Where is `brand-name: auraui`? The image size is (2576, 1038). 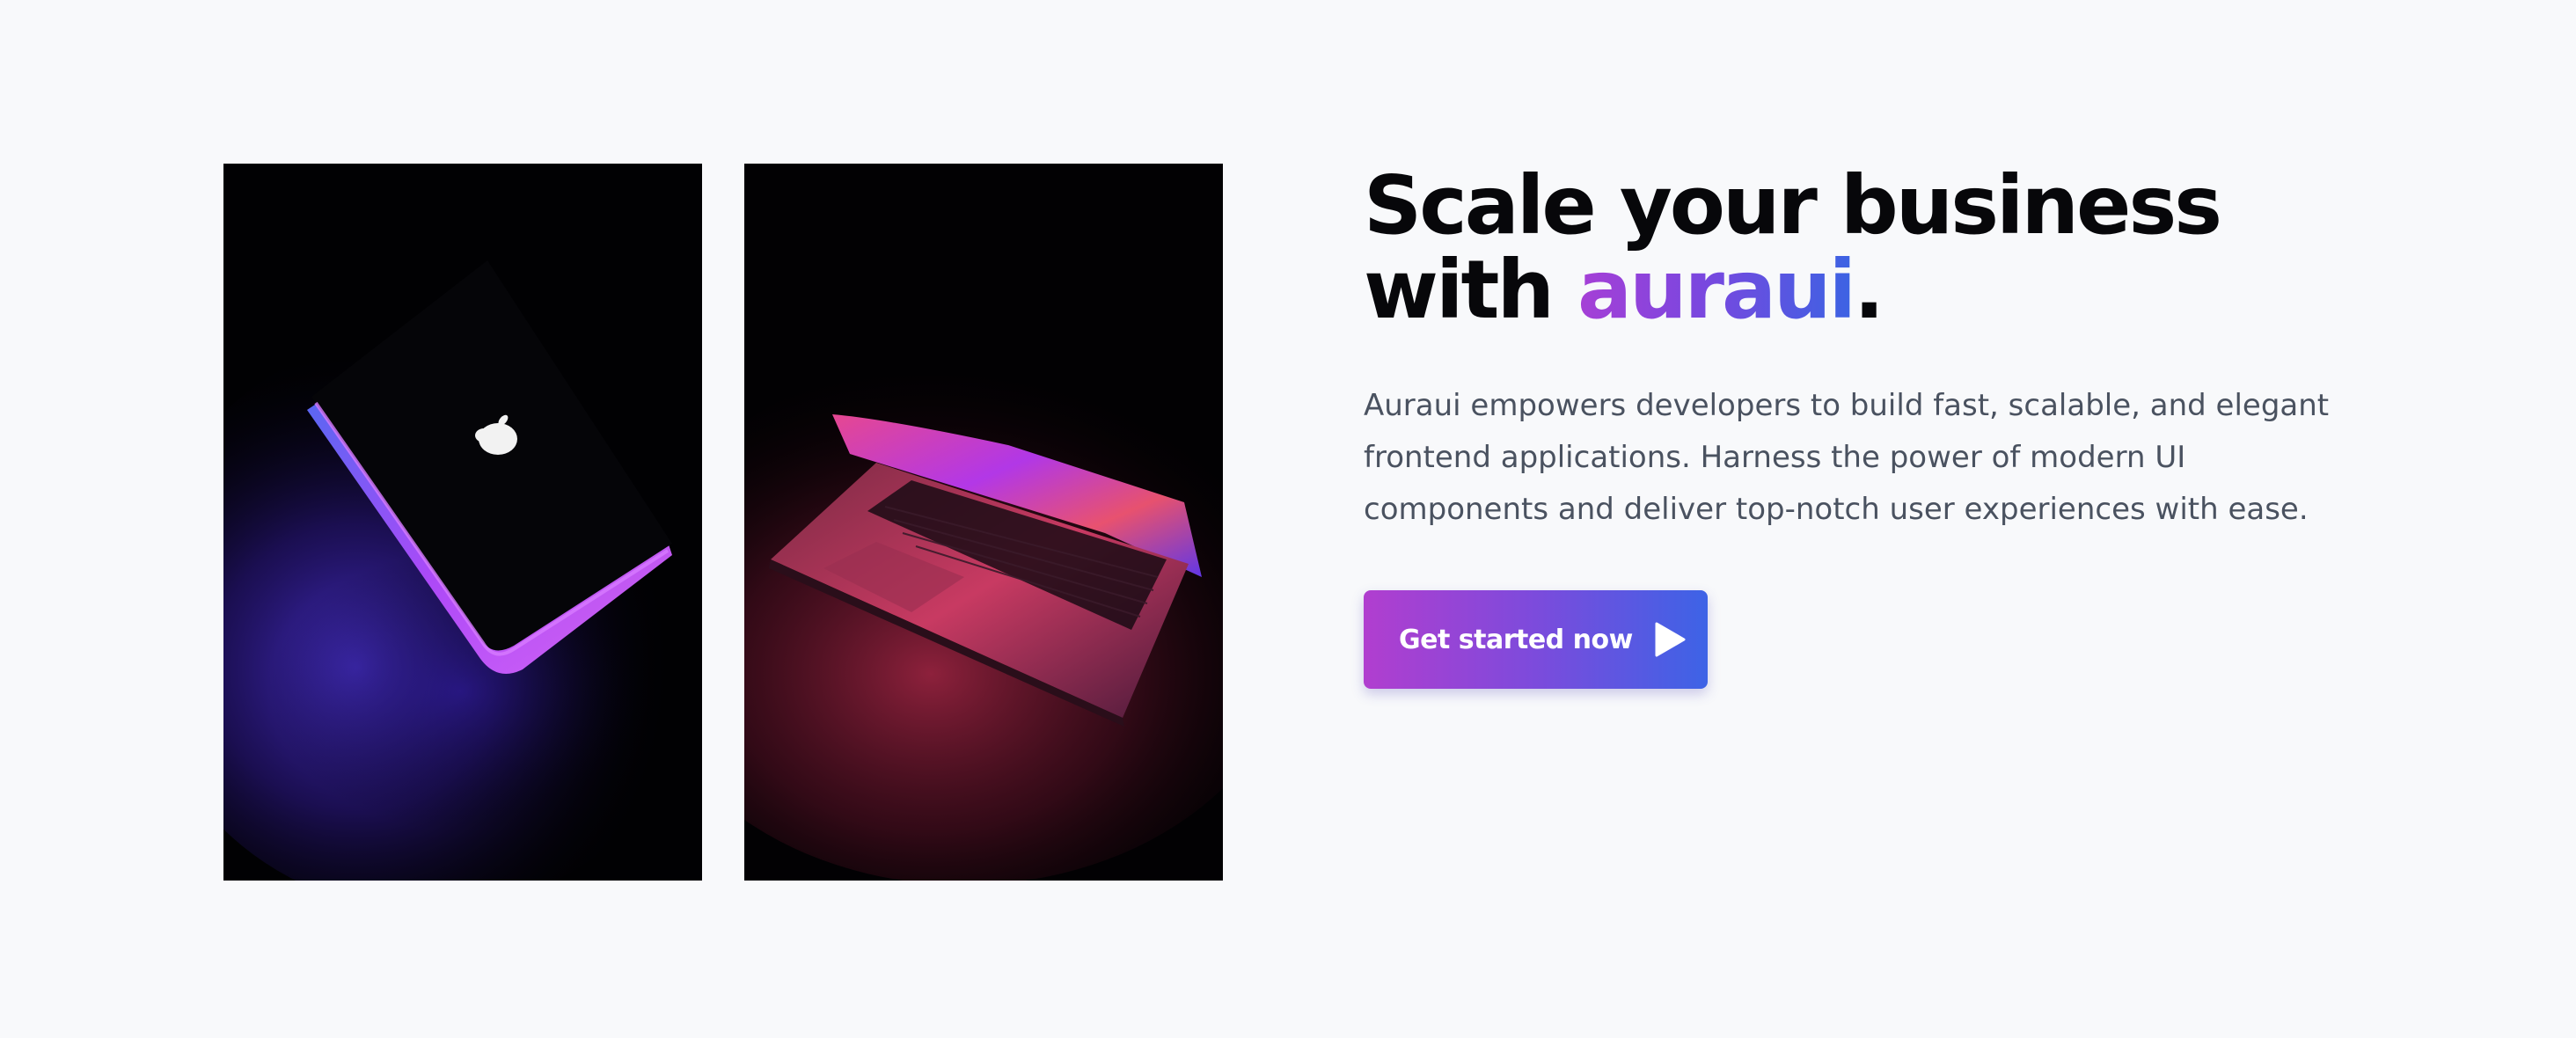 brand-name: auraui is located at coordinates (1716, 290).